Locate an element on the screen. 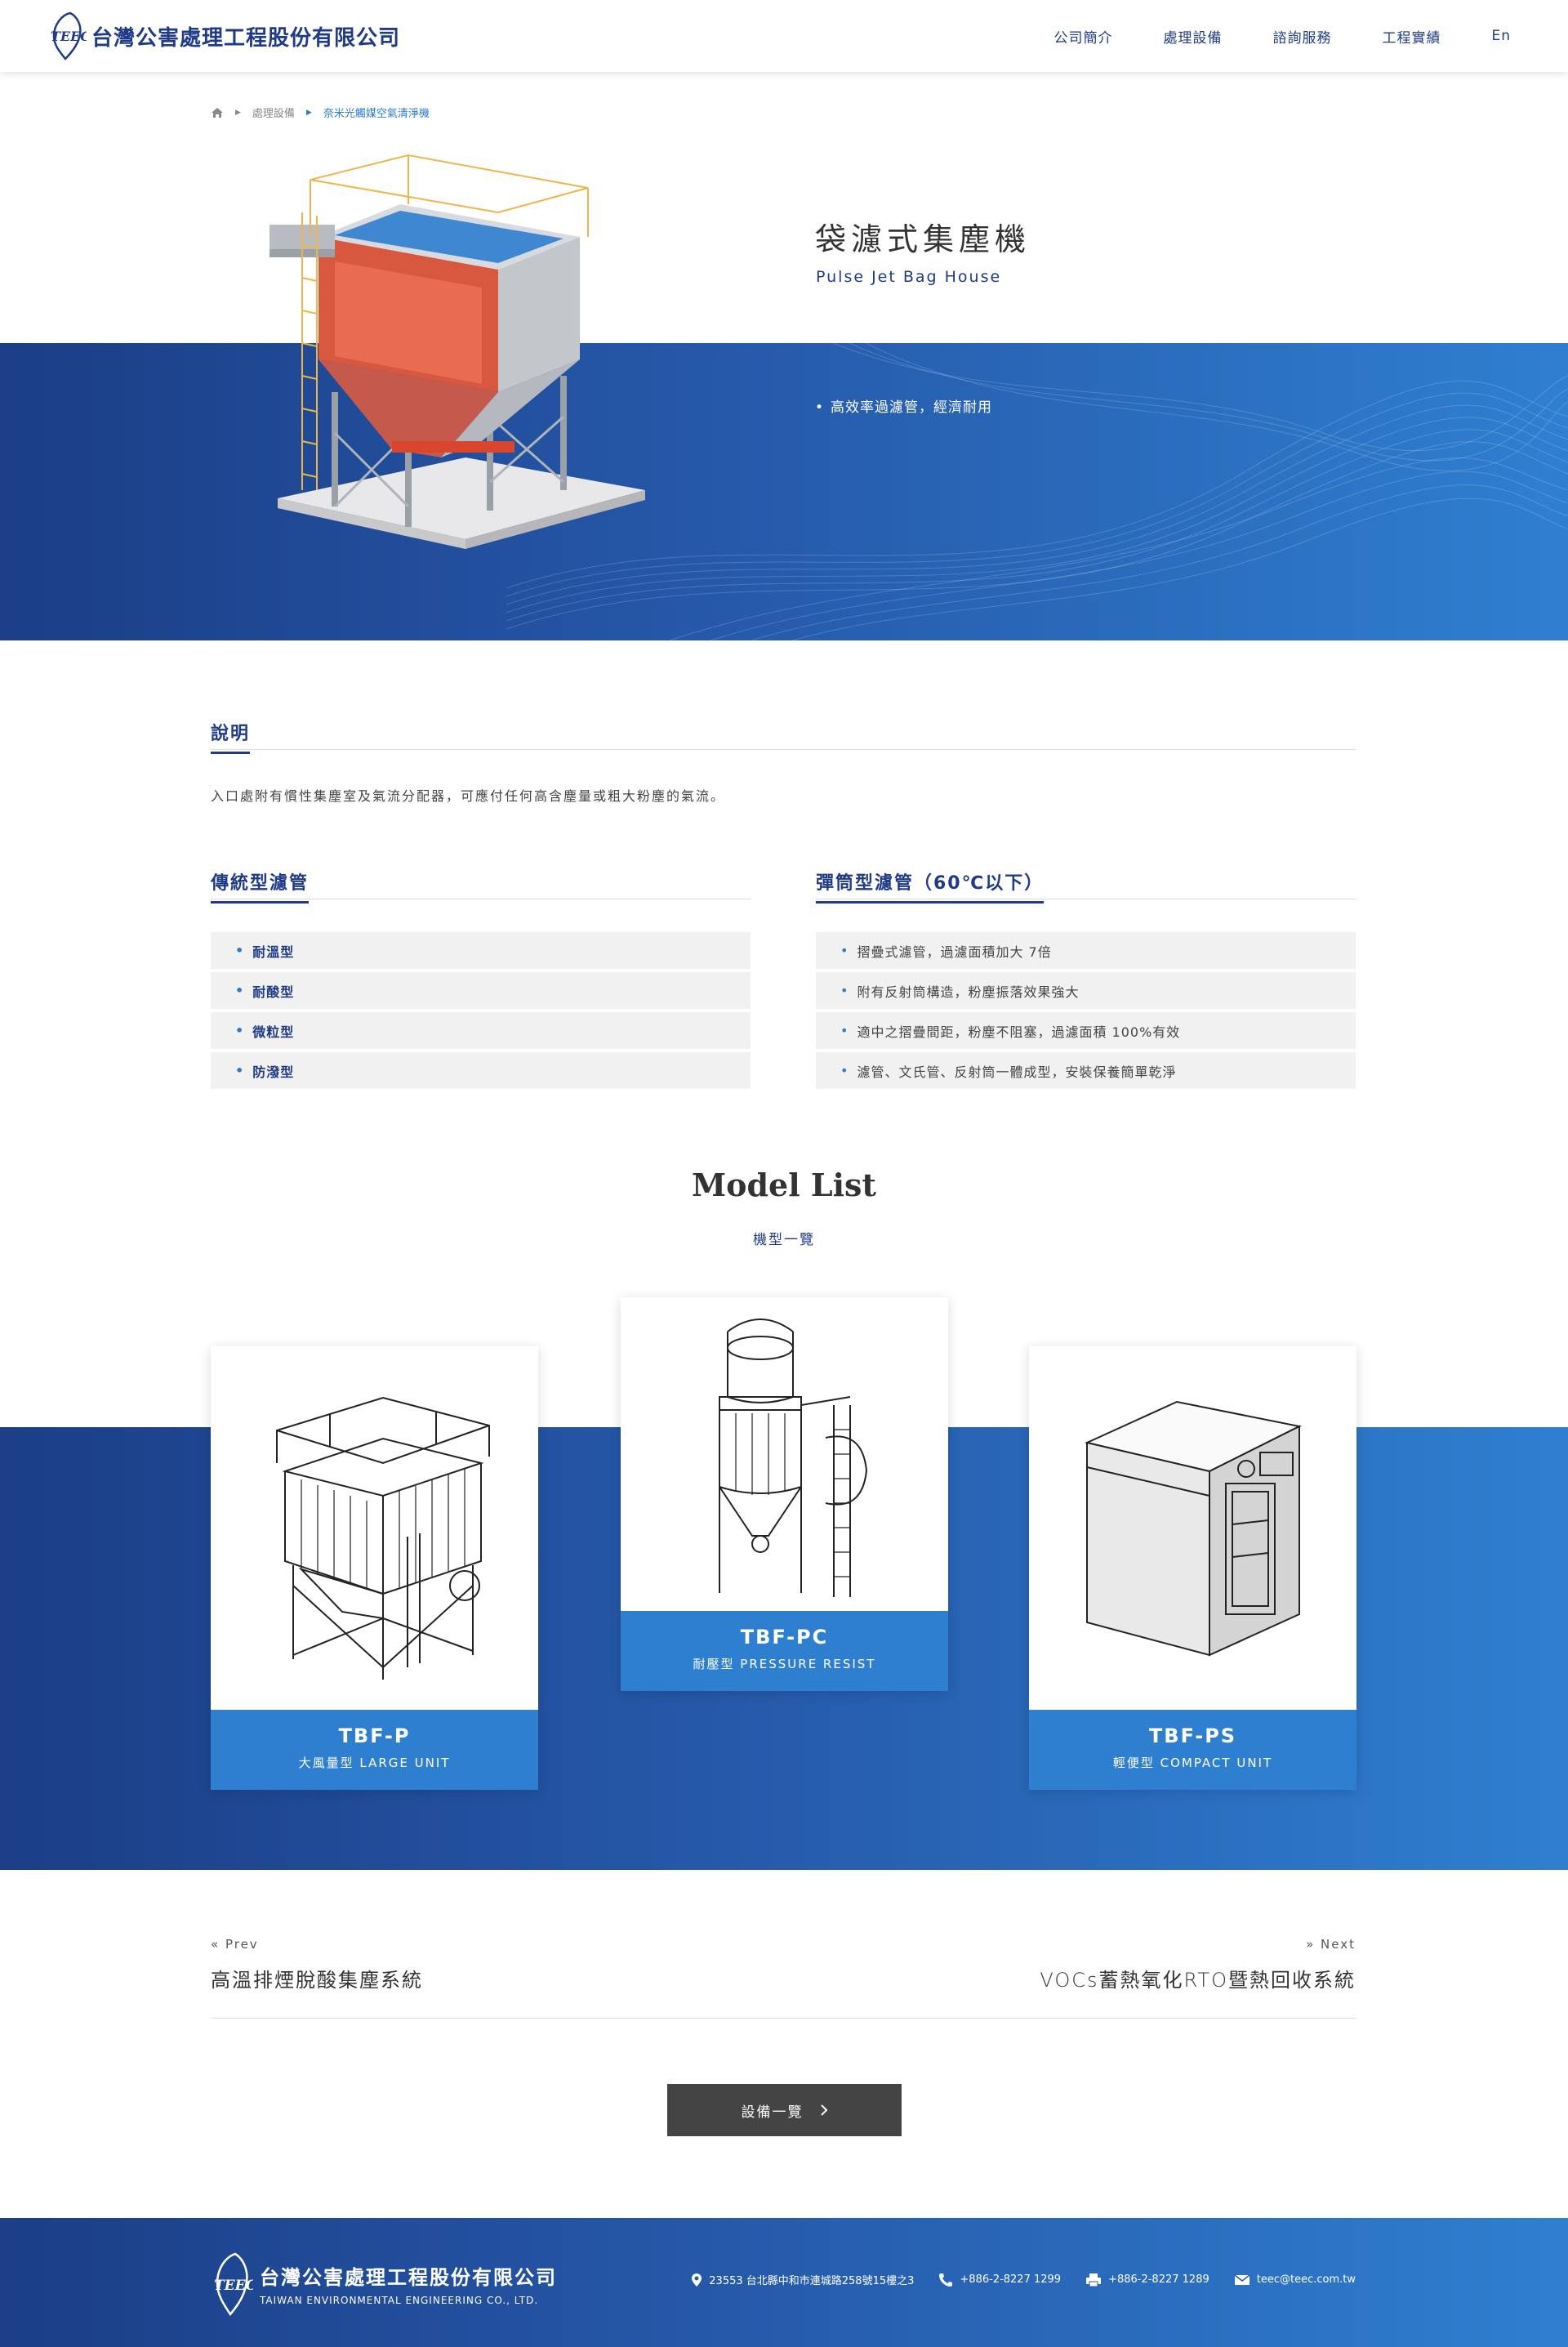  next-link: VOCs蓄熱氧化RTO暨熱回收系統 is located at coordinates (1198, 1978).